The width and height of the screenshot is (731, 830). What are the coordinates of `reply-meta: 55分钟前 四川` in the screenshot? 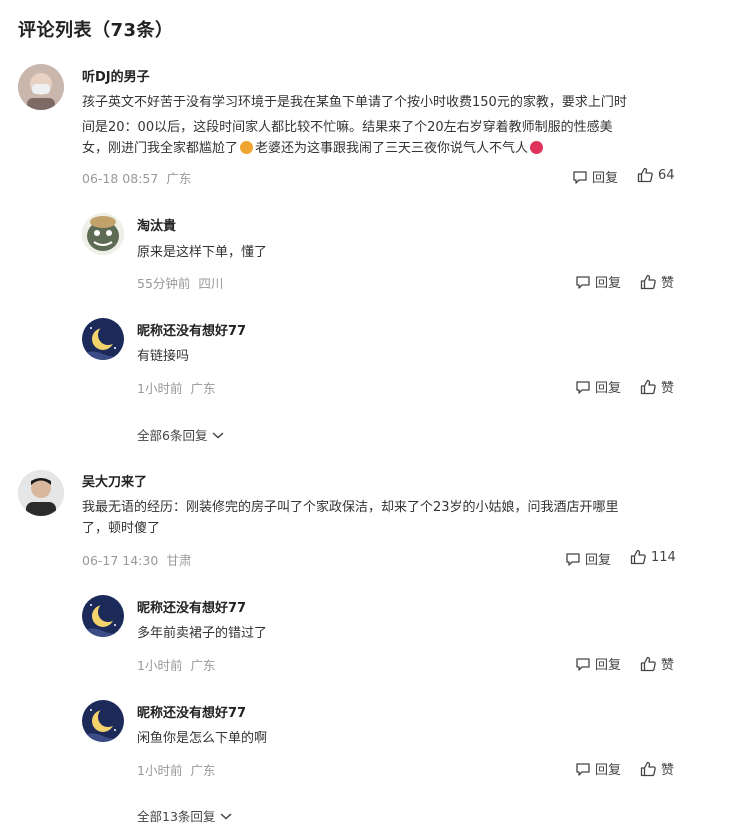 It's located at (180, 282).